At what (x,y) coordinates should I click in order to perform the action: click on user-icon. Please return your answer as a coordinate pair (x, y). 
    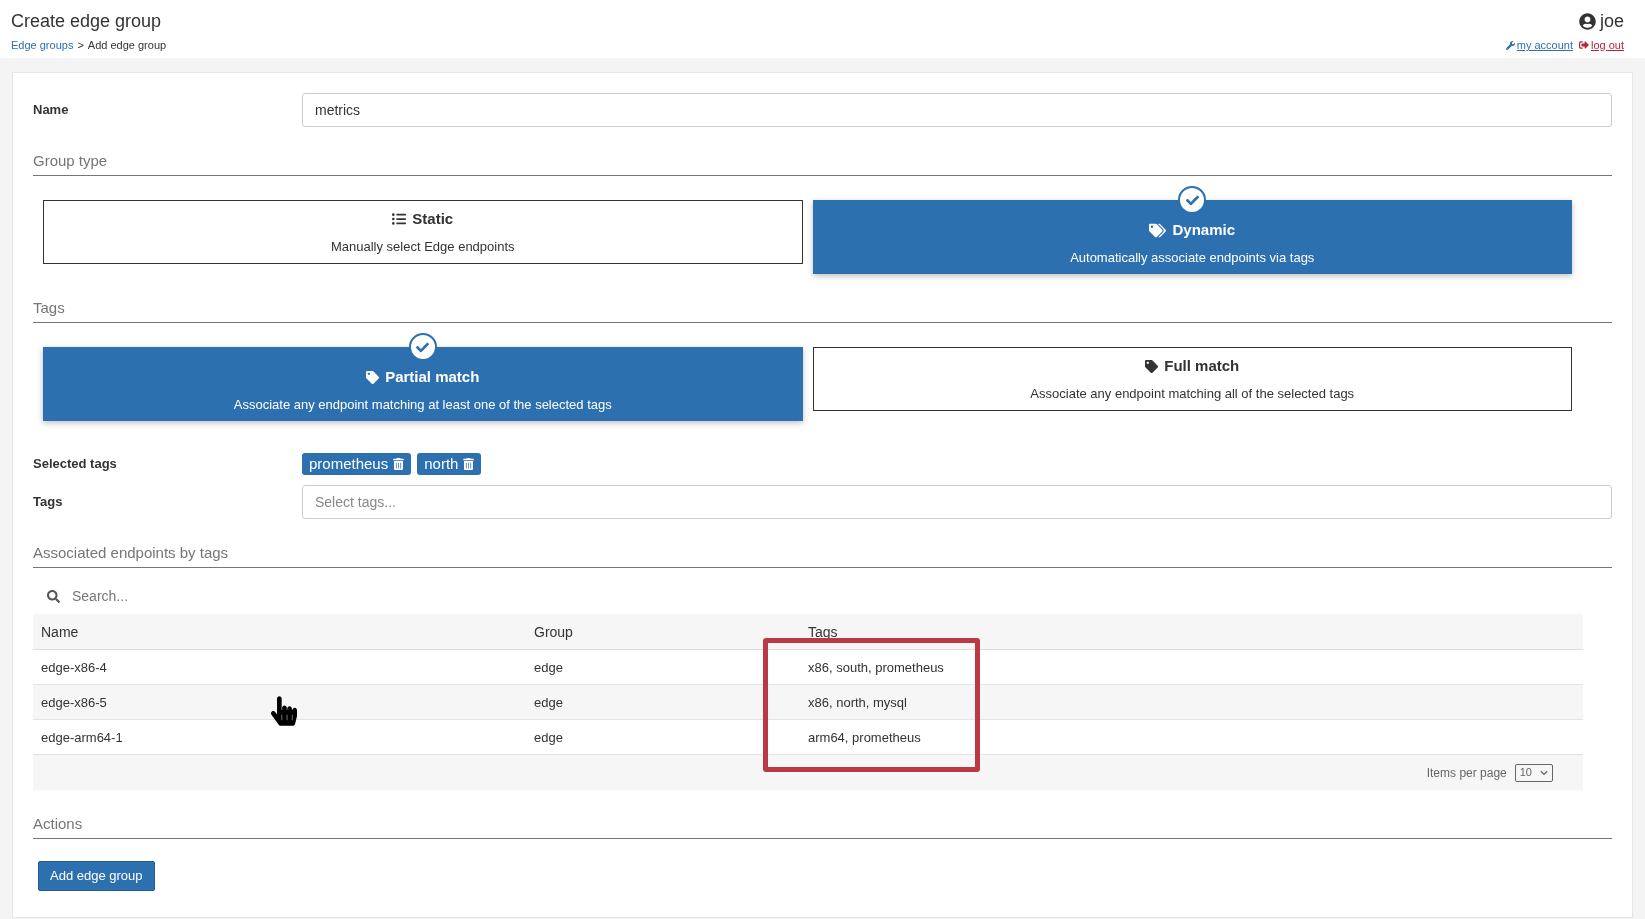
    Looking at the image, I should click on (1587, 21).